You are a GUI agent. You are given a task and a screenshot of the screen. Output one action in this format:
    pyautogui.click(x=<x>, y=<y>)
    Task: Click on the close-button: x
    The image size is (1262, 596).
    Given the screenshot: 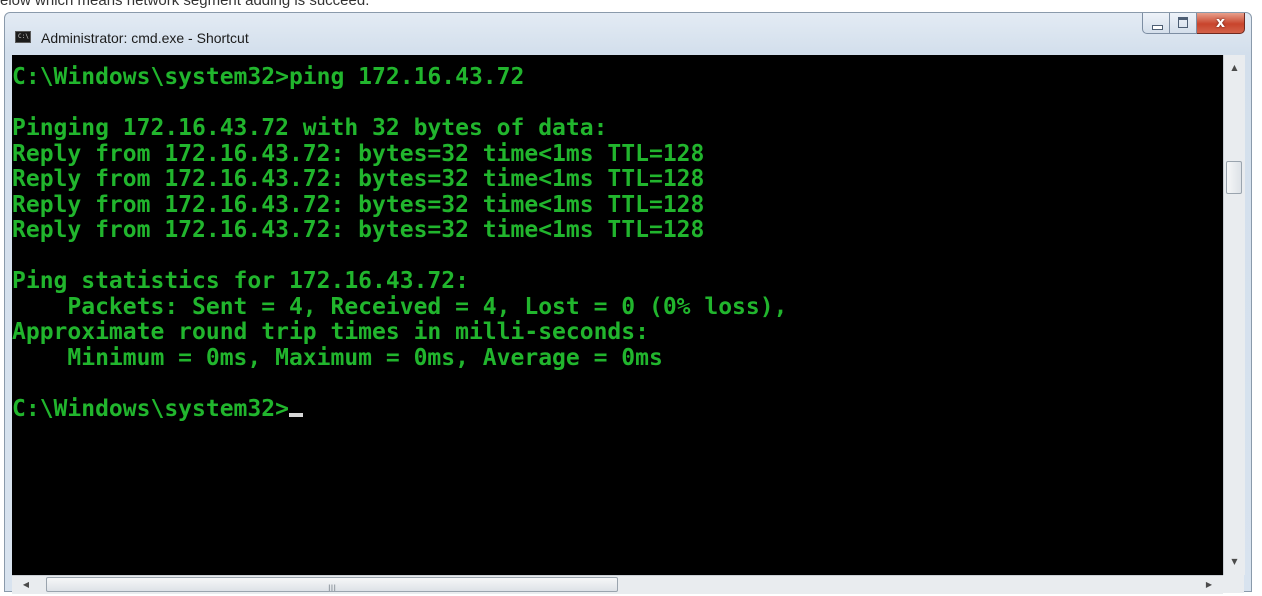 What is the action you would take?
    pyautogui.click(x=1221, y=23)
    